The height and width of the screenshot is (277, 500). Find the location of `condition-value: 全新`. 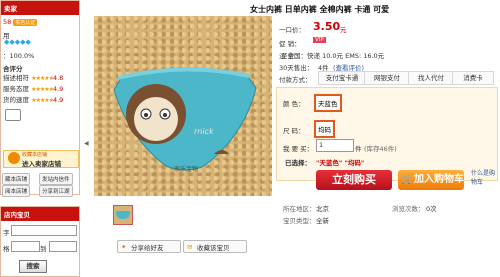

condition-value: 全新 is located at coordinates (322, 221).